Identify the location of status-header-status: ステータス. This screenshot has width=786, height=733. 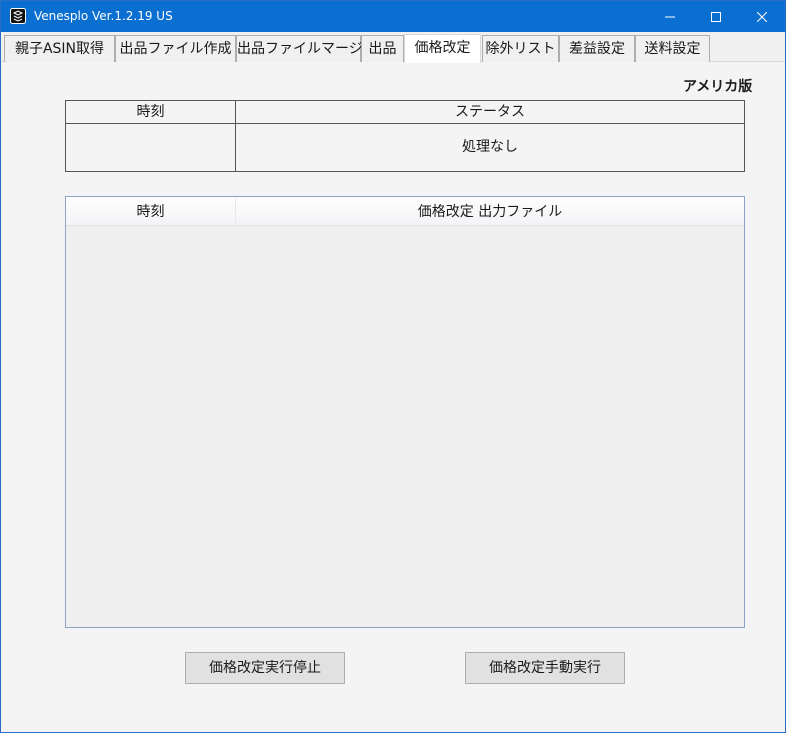
(490, 112).